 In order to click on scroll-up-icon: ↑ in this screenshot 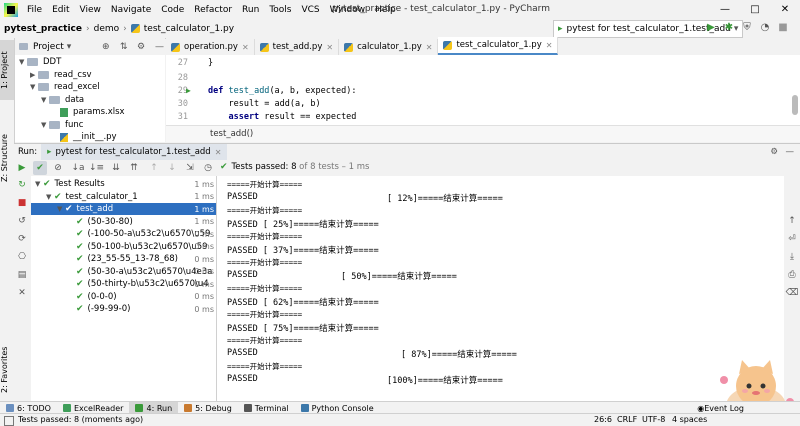, I will do `click(792, 221)`.